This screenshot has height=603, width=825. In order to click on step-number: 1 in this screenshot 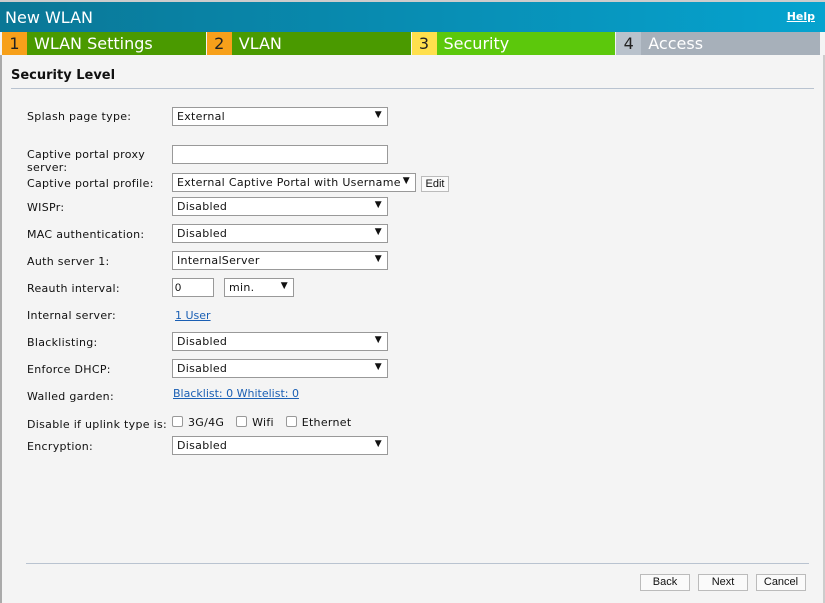, I will do `click(14, 43)`.